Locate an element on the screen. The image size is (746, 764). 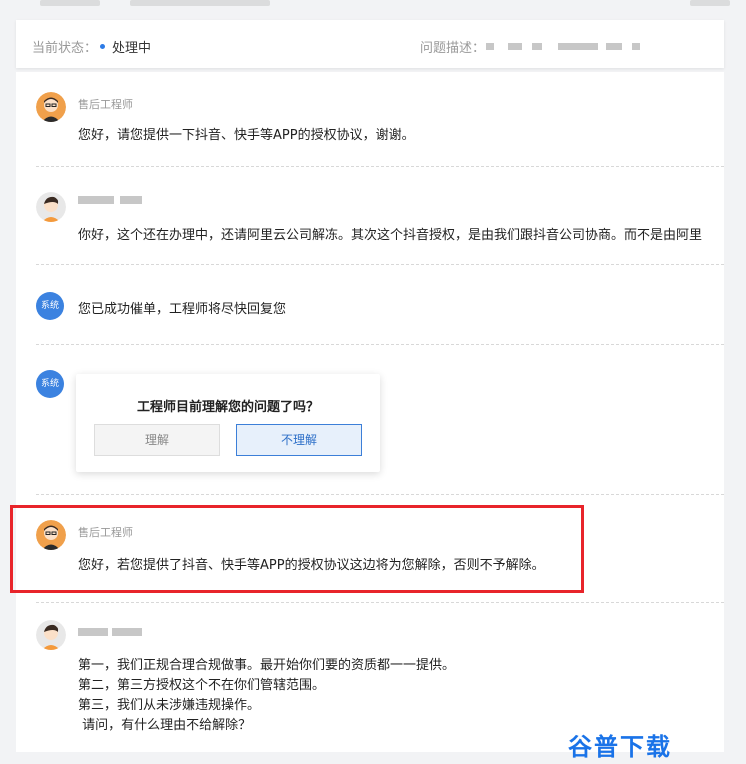
engineer-avatar-icon is located at coordinates (51, 107).